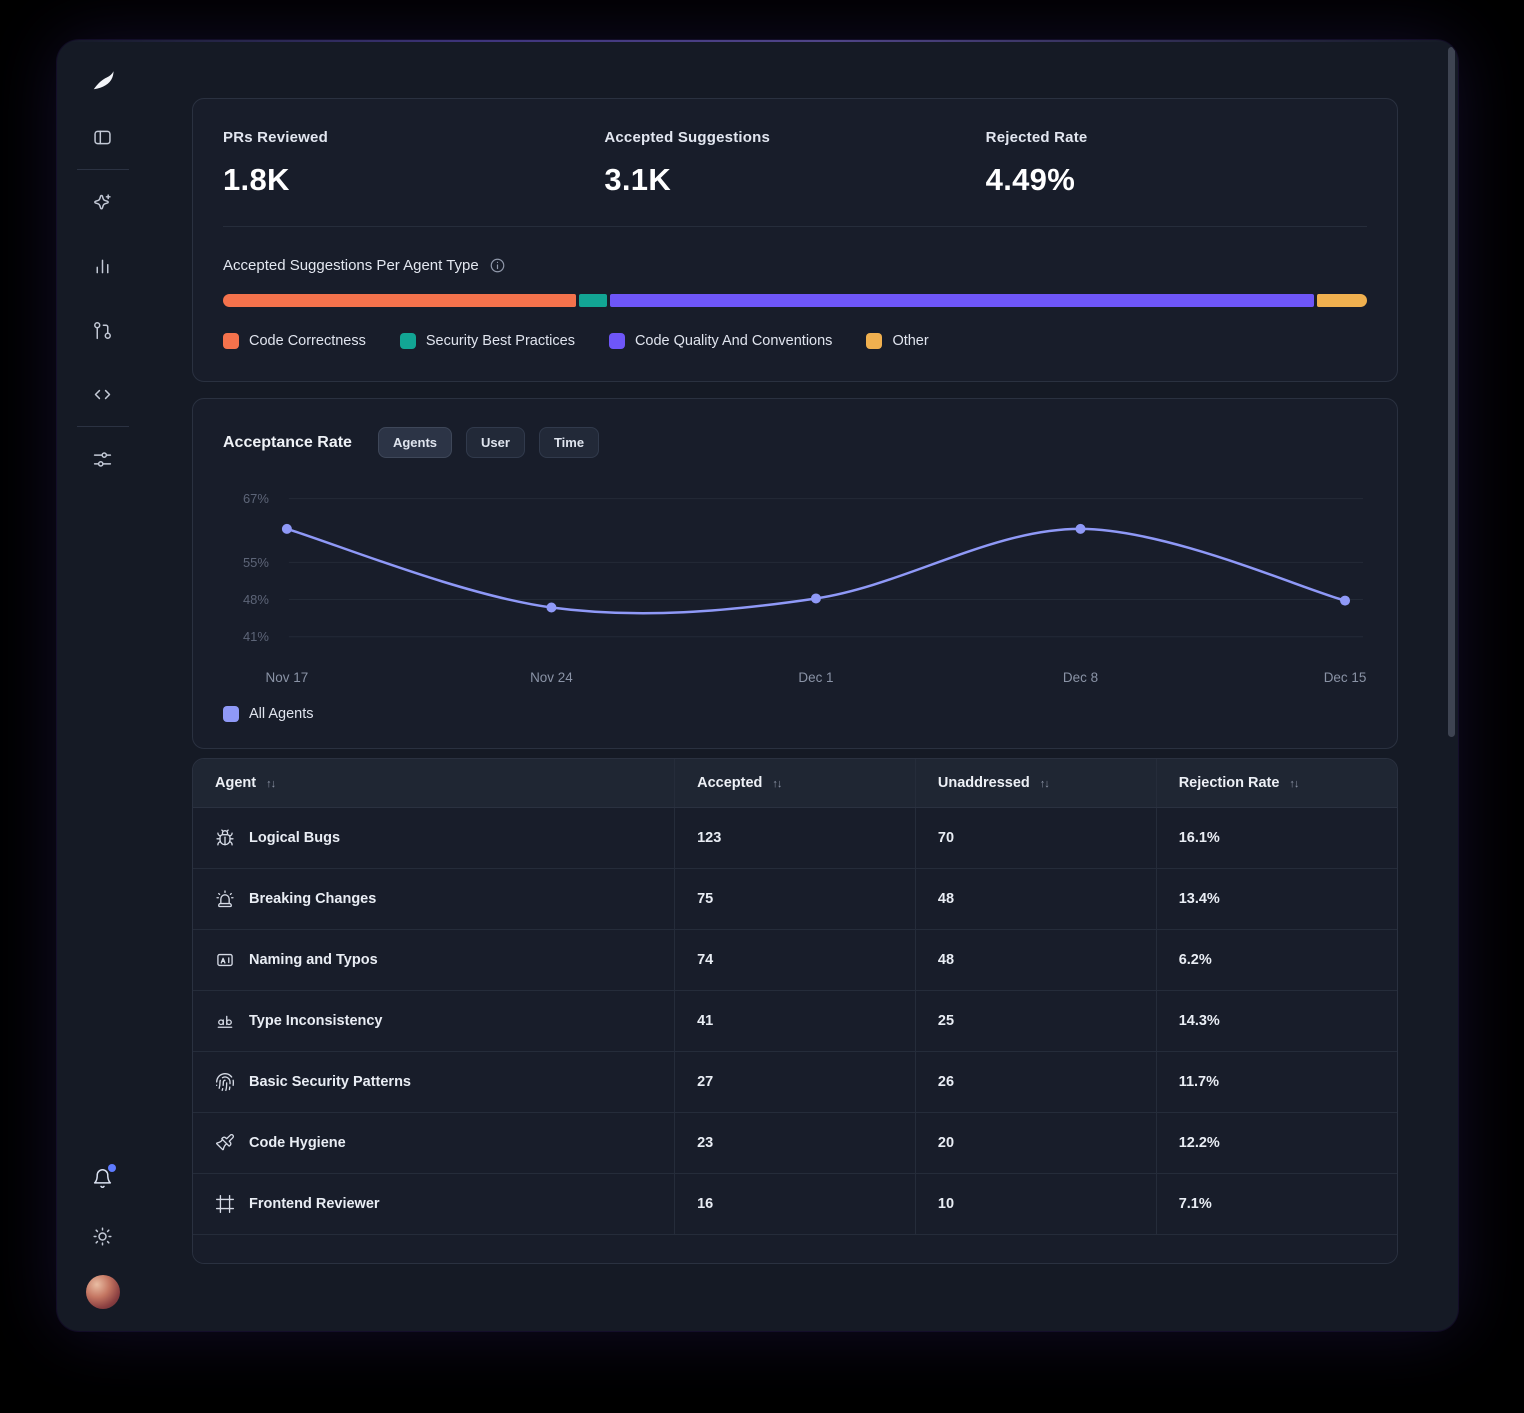 The width and height of the screenshot is (1524, 1413). I want to click on column-header-agent: Agent ↑↓, so click(434, 783).